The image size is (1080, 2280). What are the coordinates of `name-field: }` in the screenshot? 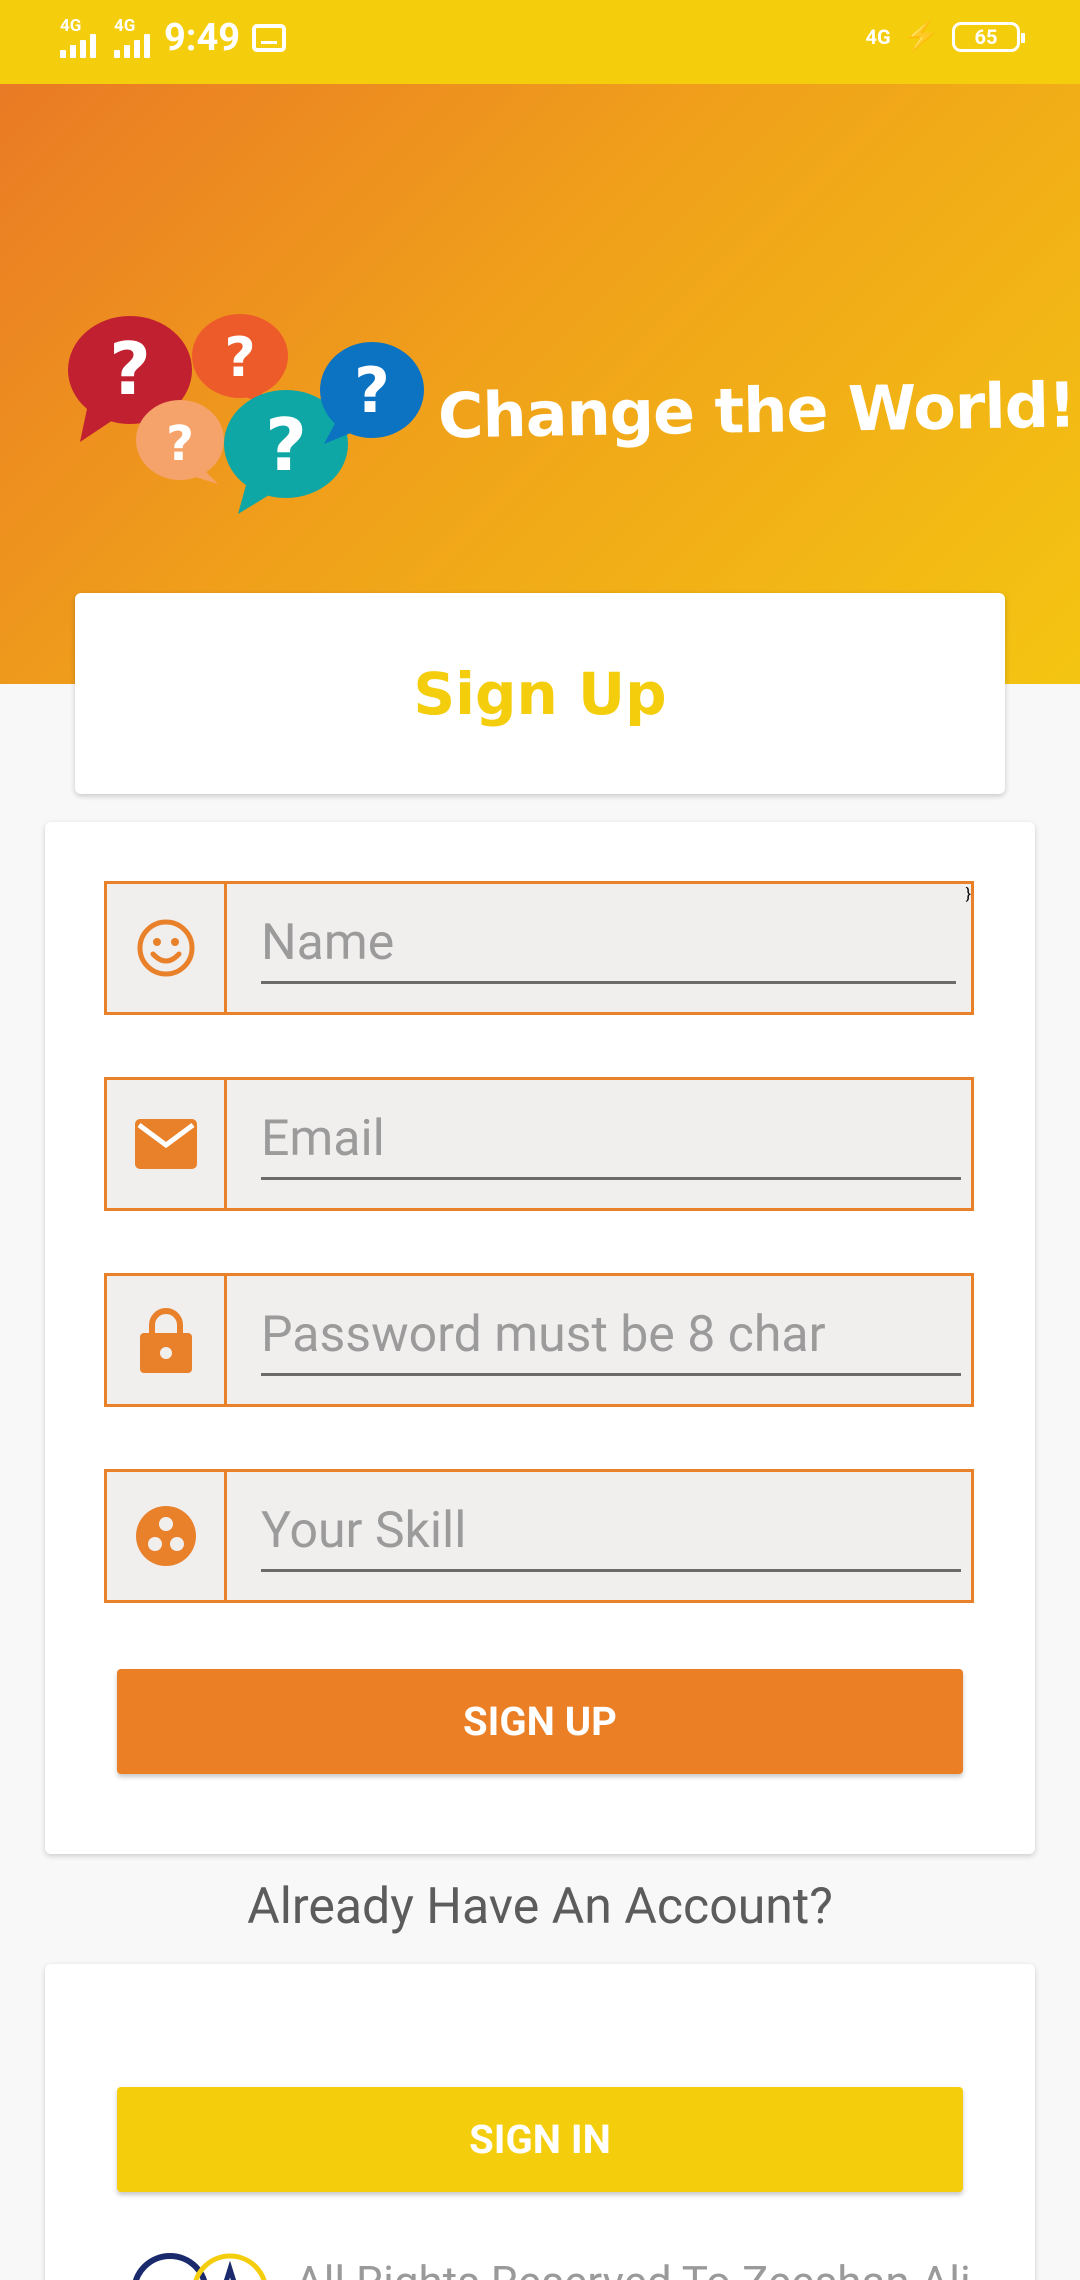 It's located at (539, 948).